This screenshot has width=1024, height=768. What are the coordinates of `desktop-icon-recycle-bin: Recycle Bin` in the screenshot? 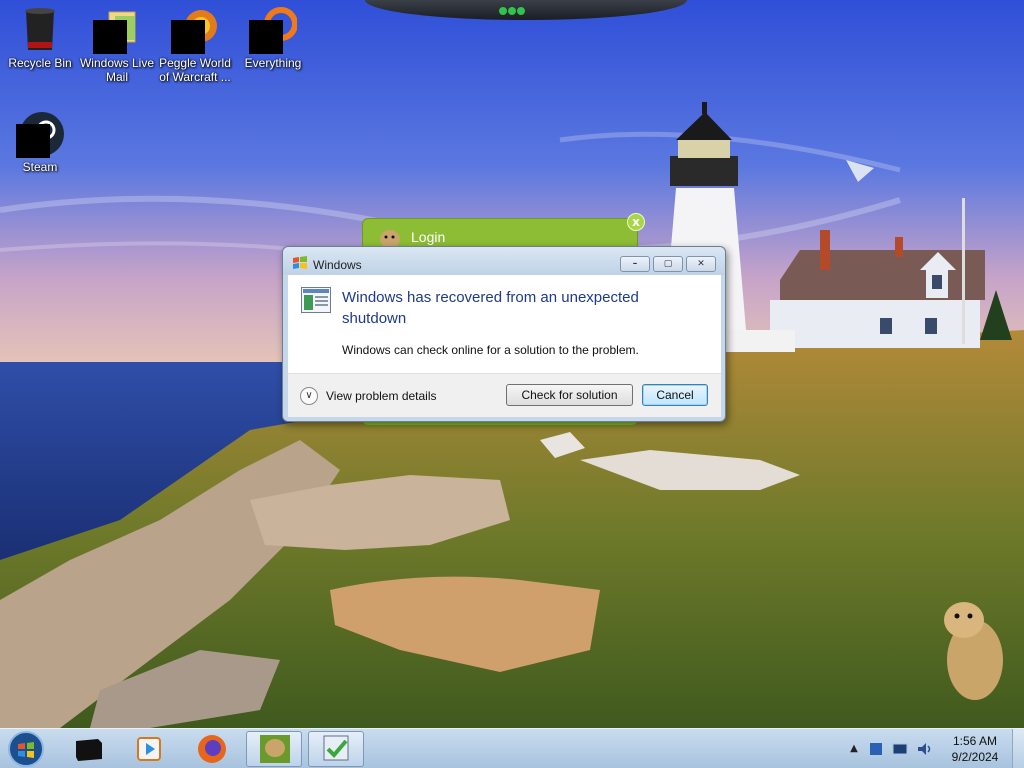 It's located at (40, 38).